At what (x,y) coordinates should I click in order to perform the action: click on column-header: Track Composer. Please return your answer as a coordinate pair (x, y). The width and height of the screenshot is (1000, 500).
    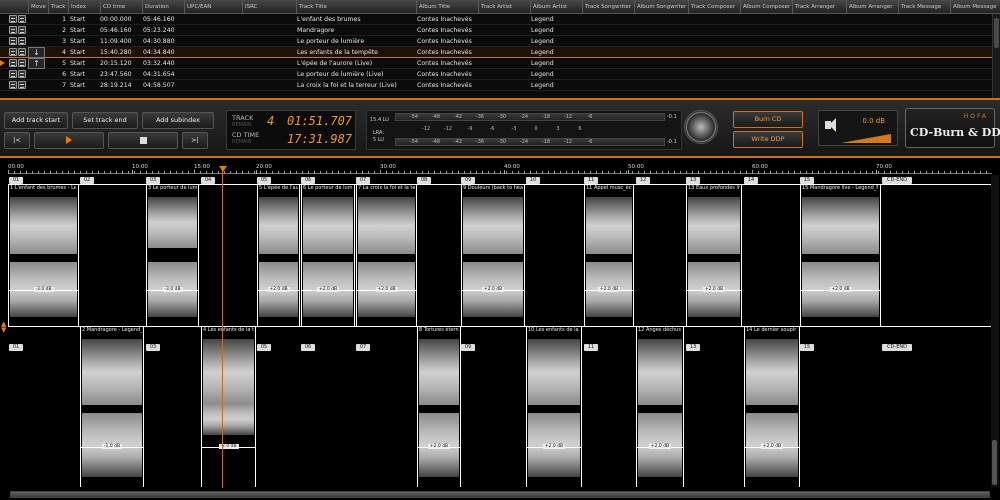
    Looking at the image, I should click on (714, 7).